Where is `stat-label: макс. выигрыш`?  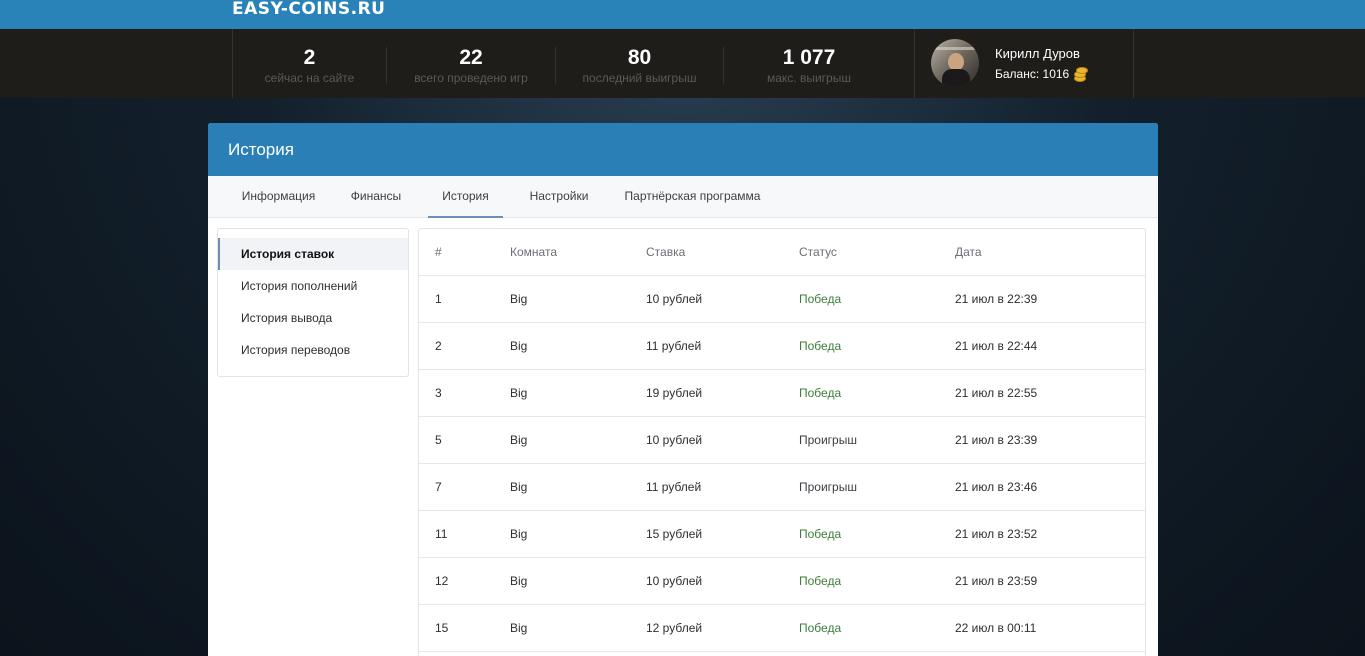 stat-label: макс. выигрыш is located at coordinates (809, 78).